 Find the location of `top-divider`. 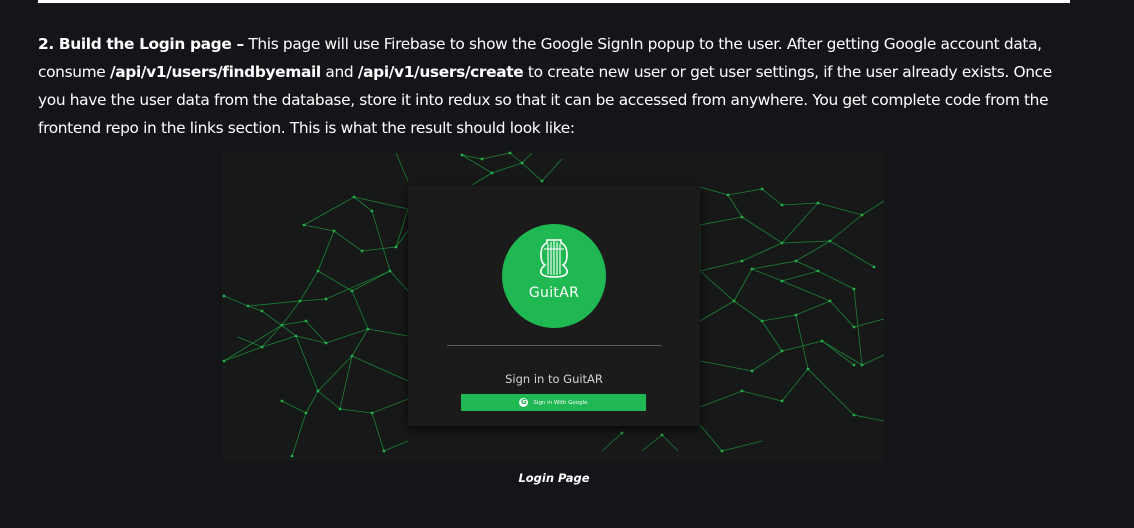

top-divider is located at coordinates (554, 1).